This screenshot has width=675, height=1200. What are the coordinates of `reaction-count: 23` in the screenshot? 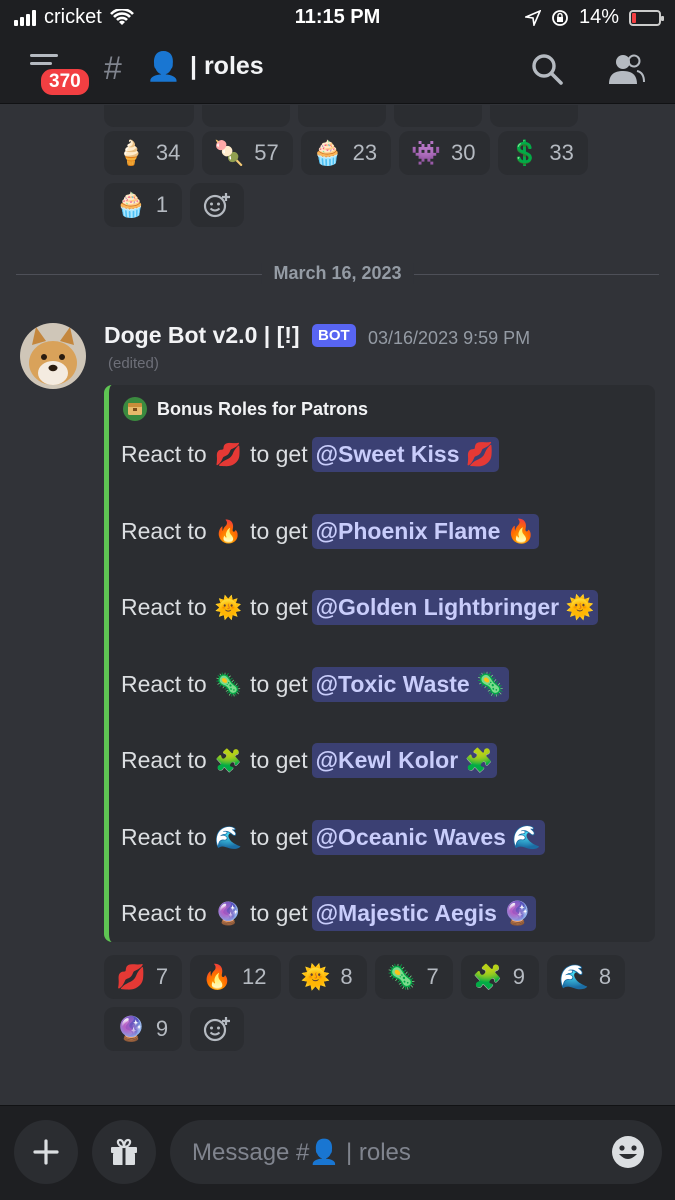 It's located at (365, 152).